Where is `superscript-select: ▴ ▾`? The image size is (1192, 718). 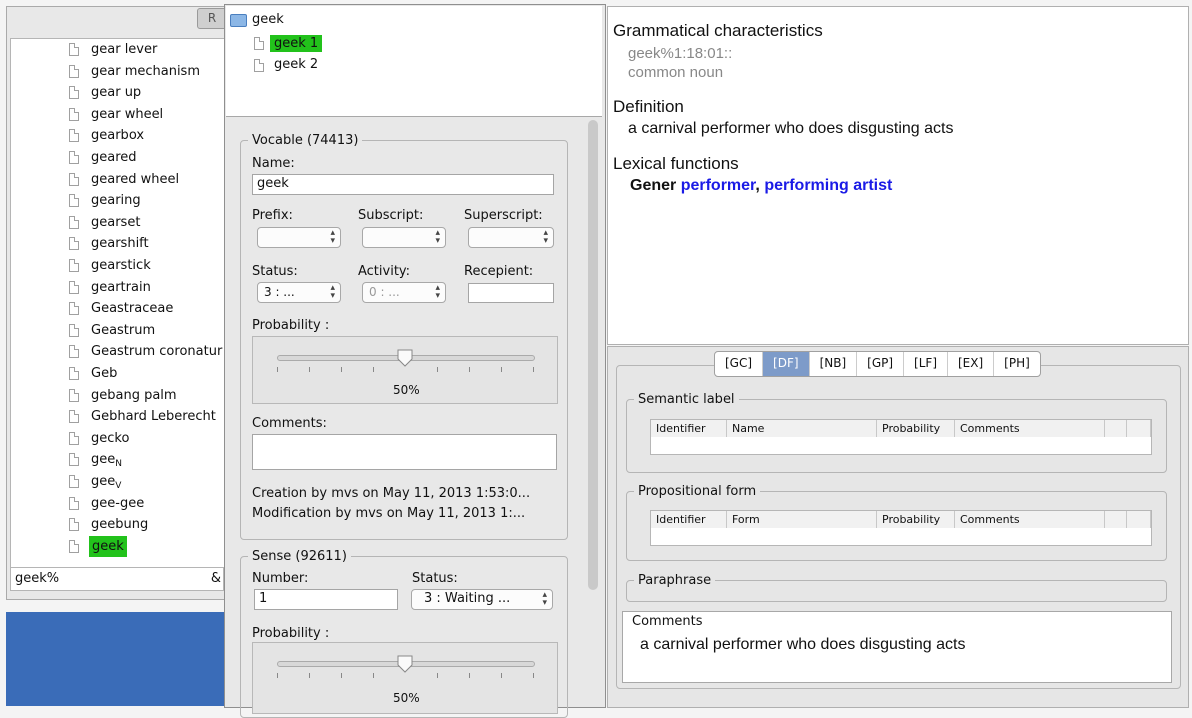 superscript-select: ▴ ▾ is located at coordinates (511, 237).